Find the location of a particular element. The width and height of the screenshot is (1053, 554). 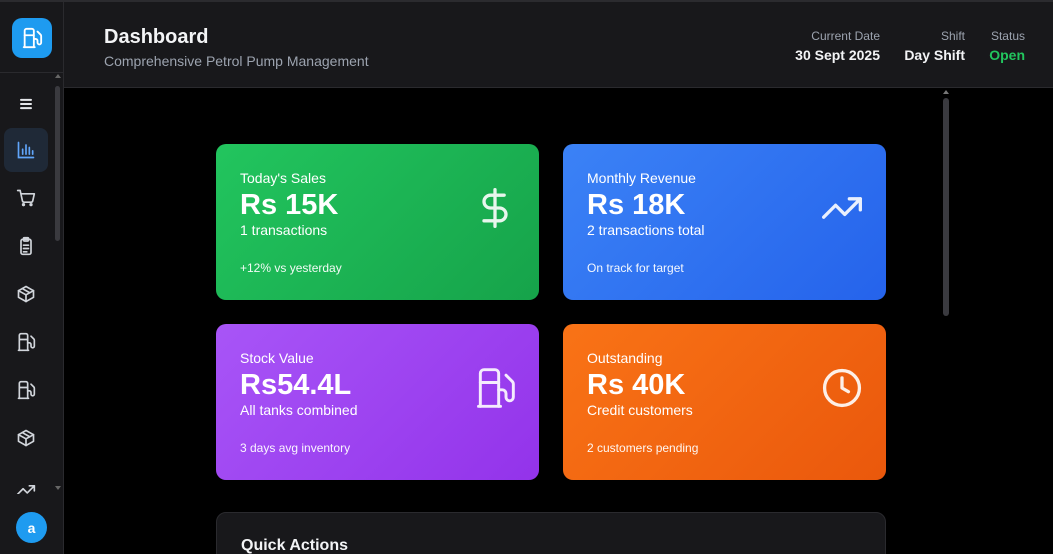

page-subtitle: Comprehensive Petrol Pump Management is located at coordinates (236, 61).